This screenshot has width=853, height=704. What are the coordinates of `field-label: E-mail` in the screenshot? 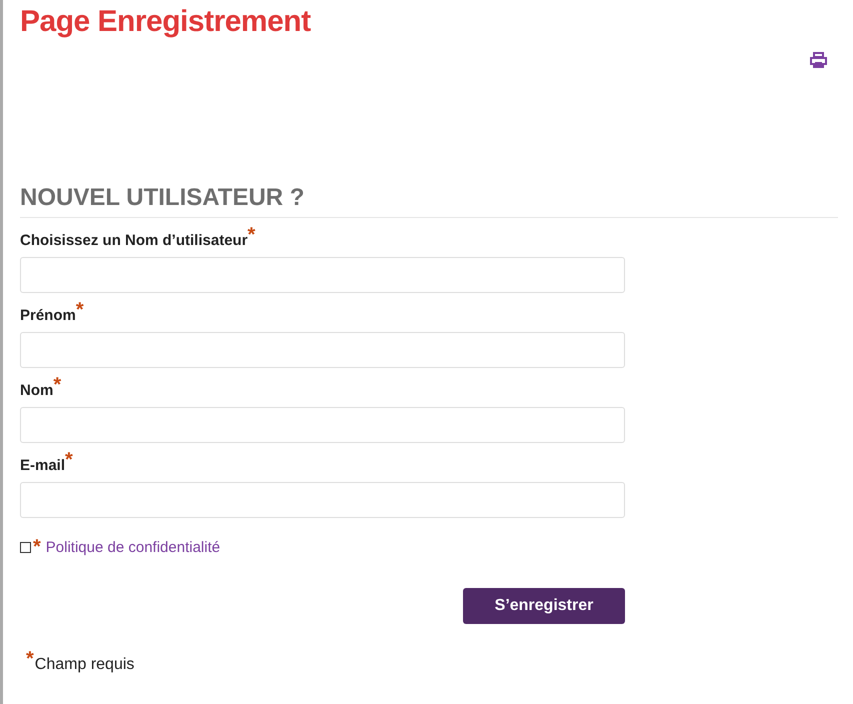 It's located at (43, 465).